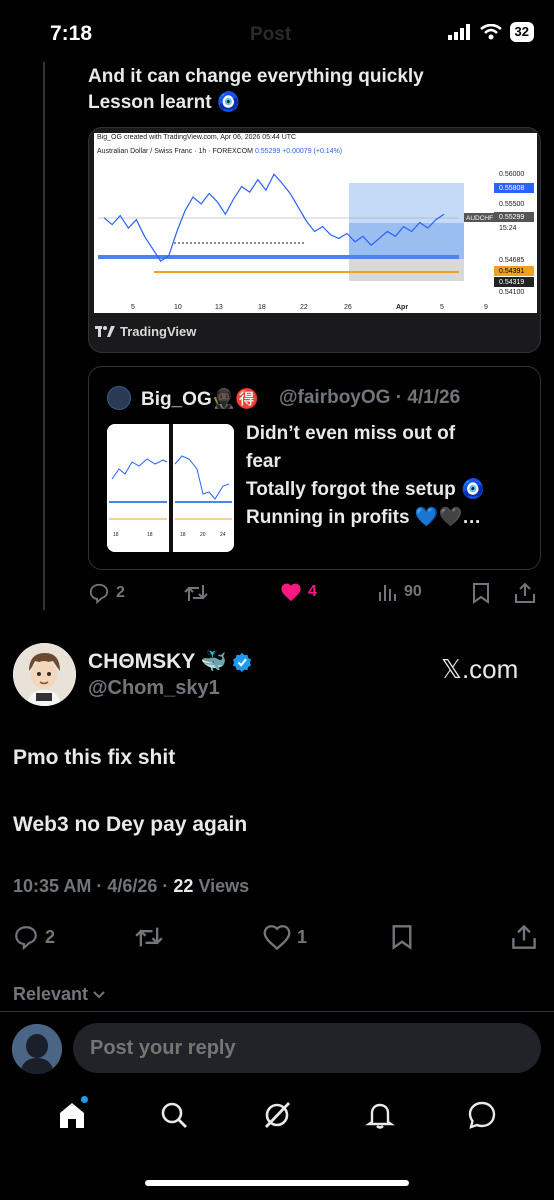 This screenshot has width=554, height=1200. Describe the element at coordinates (482, 1115) in the screenshot. I see `chat-bubble-icon` at that location.